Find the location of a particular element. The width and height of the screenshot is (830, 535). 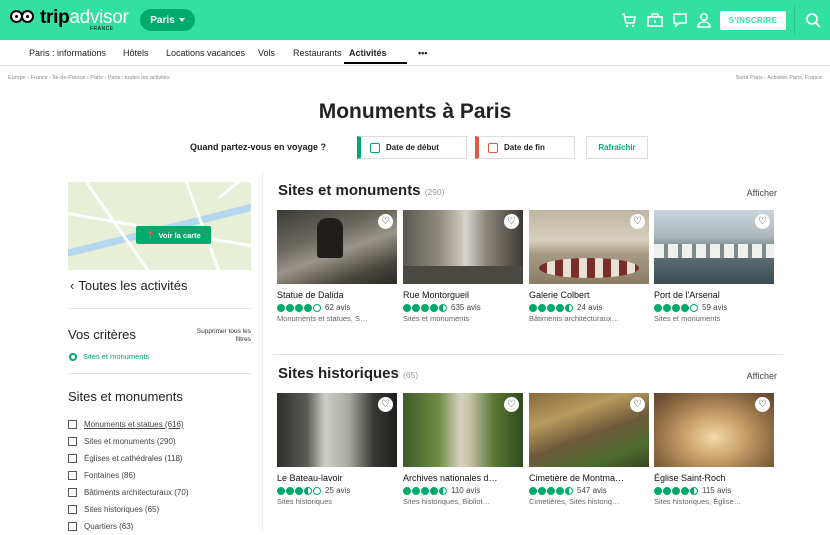

review-count: 25 avis is located at coordinates (337, 490).